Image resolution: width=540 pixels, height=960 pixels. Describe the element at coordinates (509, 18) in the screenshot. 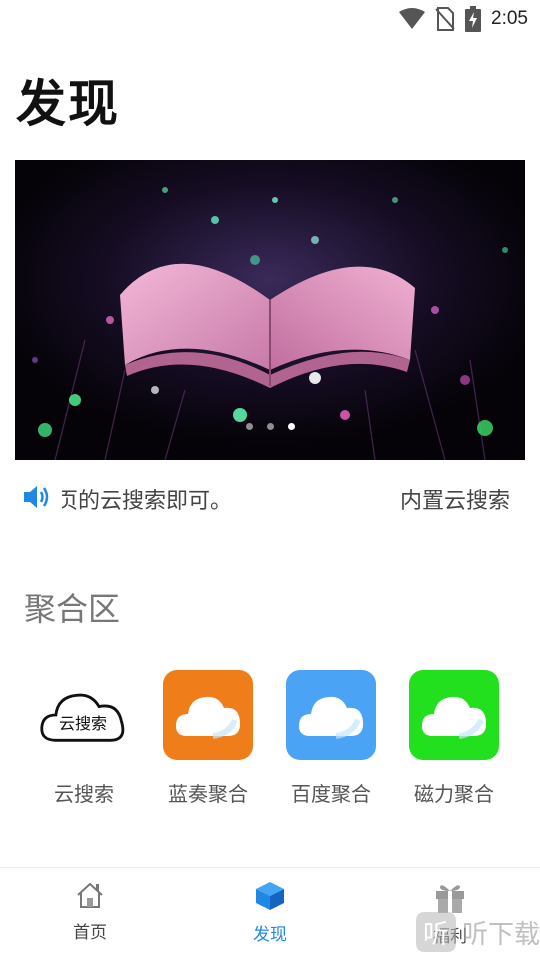

I see `status-time: 2:05` at that location.